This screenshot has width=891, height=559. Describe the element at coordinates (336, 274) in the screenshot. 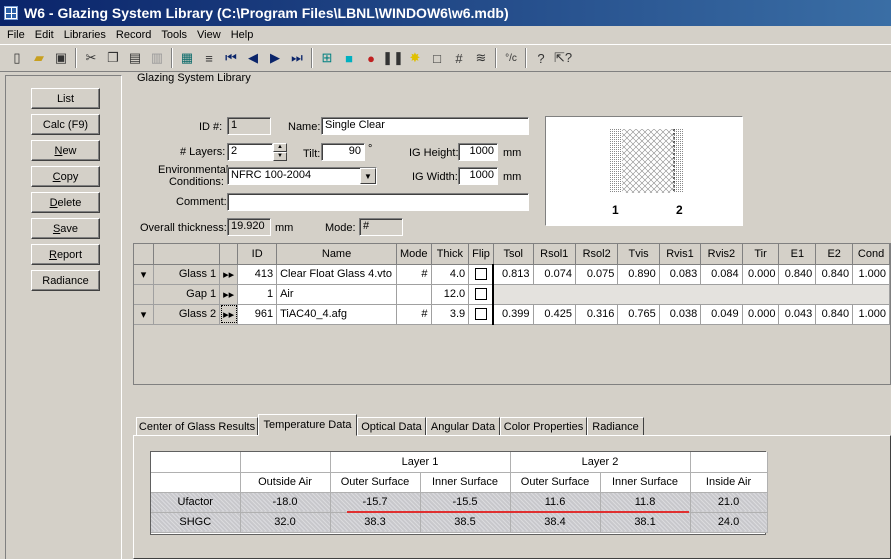

I see `cell-name: Clear Float Glass 4.vto` at that location.